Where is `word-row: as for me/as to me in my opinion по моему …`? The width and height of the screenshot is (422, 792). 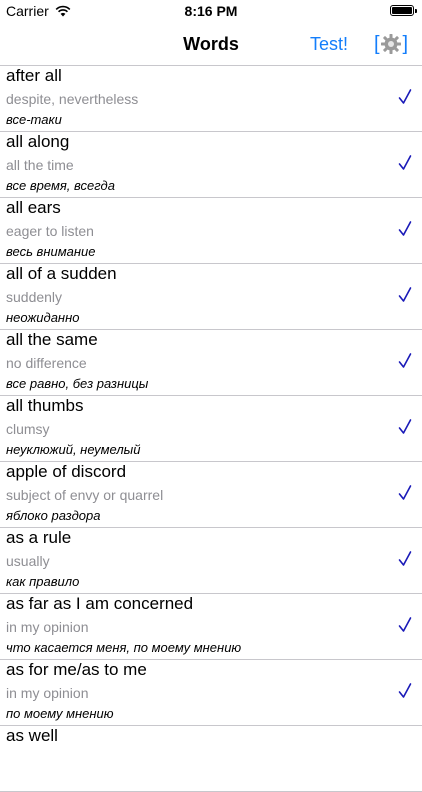 word-row: as for me/as to me in my opinion по моему … is located at coordinates (211, 693).